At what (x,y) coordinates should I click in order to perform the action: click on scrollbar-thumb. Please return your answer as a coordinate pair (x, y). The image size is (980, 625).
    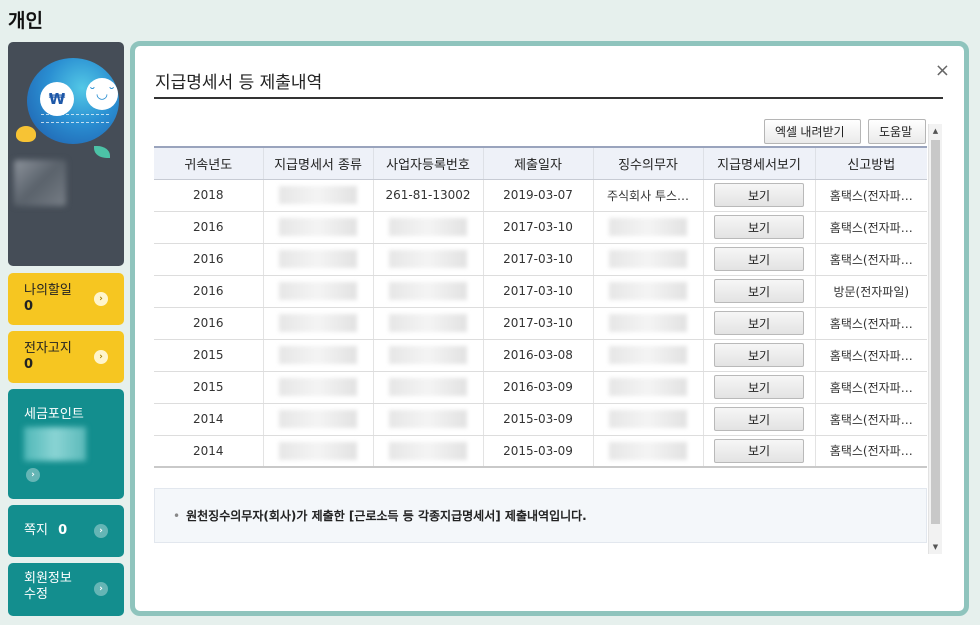
    Looking at the image, I should click on (935, 332).